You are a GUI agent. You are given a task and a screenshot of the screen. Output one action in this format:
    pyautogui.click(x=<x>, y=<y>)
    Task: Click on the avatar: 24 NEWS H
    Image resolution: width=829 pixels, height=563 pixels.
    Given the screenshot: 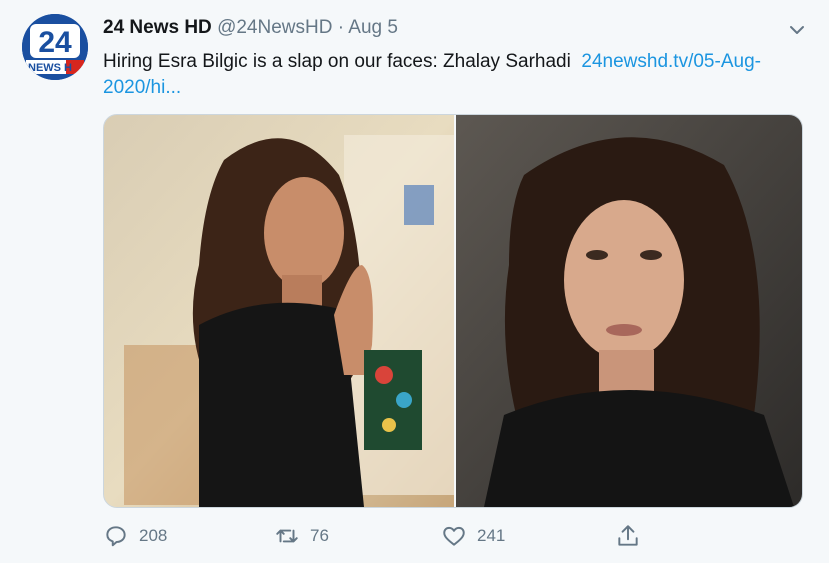 What is the action you would take?
    pyautogui.click(x=55, y=47)
    